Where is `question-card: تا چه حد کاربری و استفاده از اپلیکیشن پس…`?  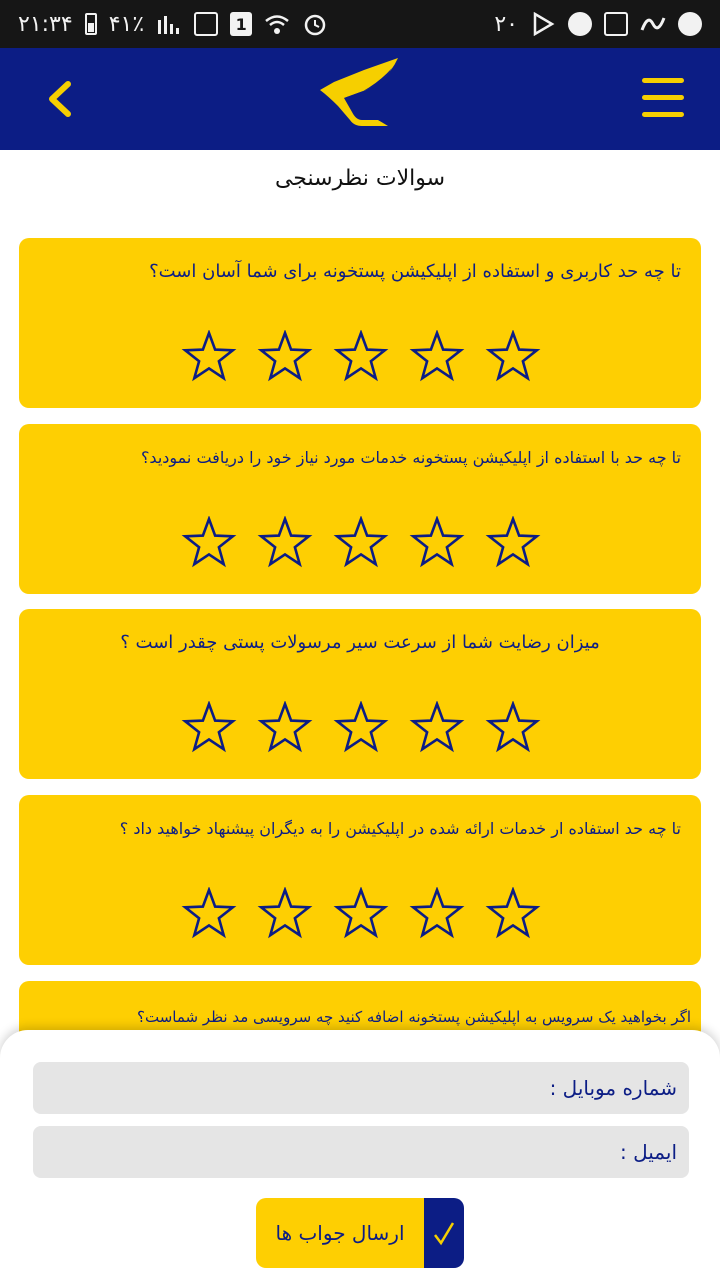 question-card: تا چه حد کاربری و استفاده از اپلیکیشن پس… is located at coordinates (360, 323).